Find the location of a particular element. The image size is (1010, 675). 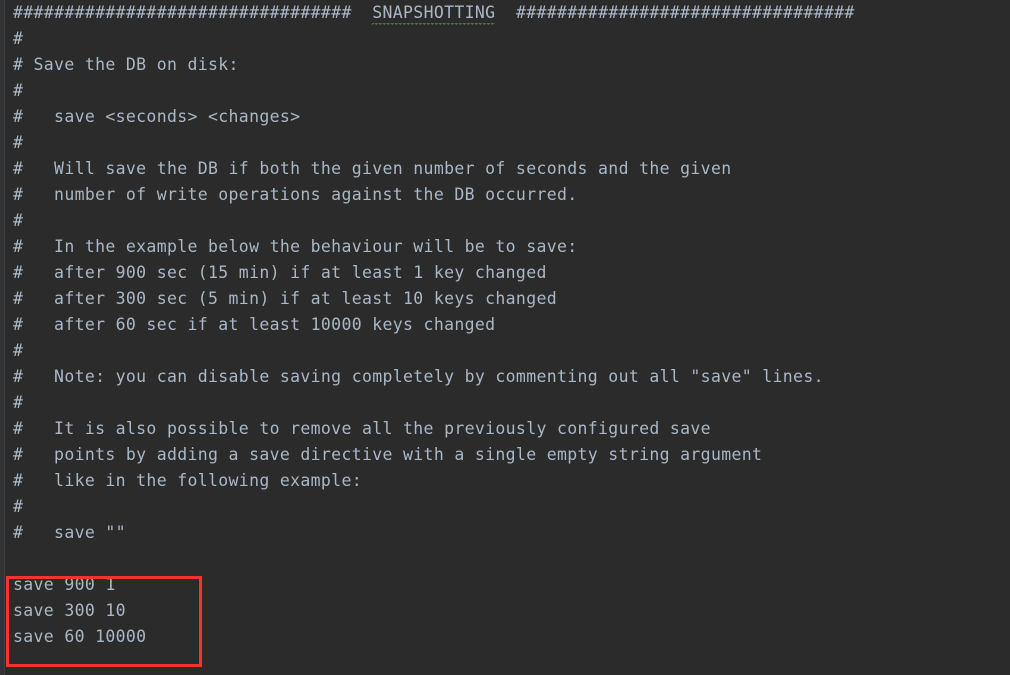

header-spacer-right is located at coordinates (505, 12).